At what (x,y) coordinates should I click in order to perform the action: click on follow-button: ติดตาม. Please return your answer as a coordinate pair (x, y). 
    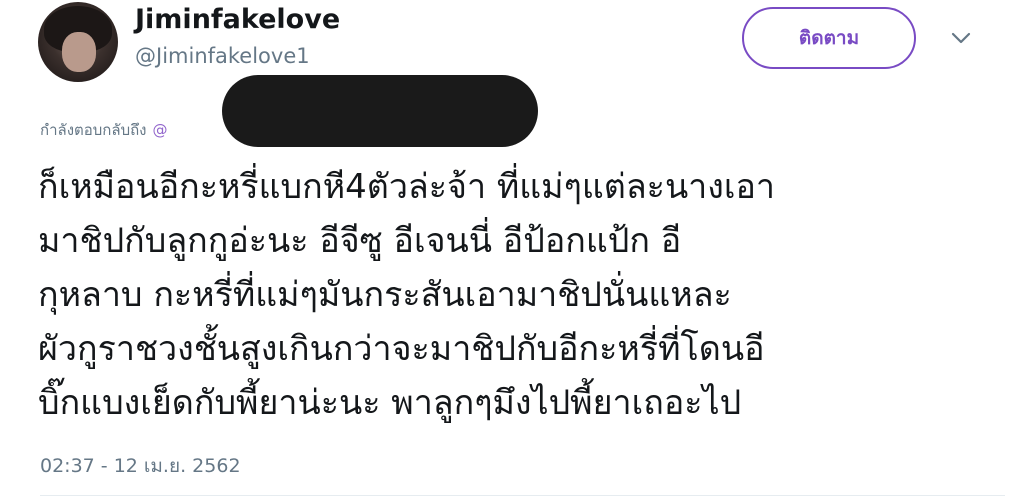
    Looking at the image, I should click on (829, 38).